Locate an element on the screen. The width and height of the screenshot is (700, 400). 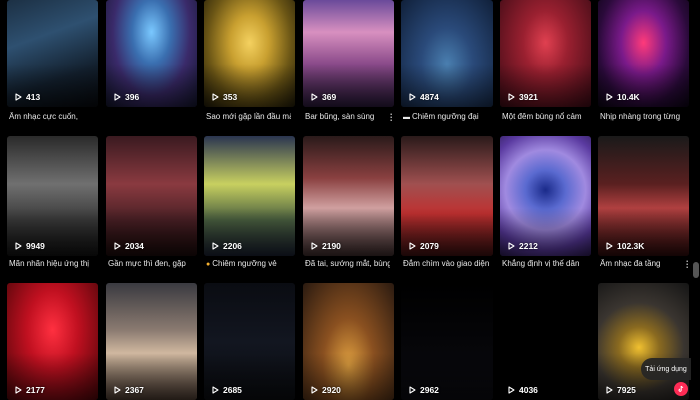
view-count: 2034 is located at coordinates (129, 246).